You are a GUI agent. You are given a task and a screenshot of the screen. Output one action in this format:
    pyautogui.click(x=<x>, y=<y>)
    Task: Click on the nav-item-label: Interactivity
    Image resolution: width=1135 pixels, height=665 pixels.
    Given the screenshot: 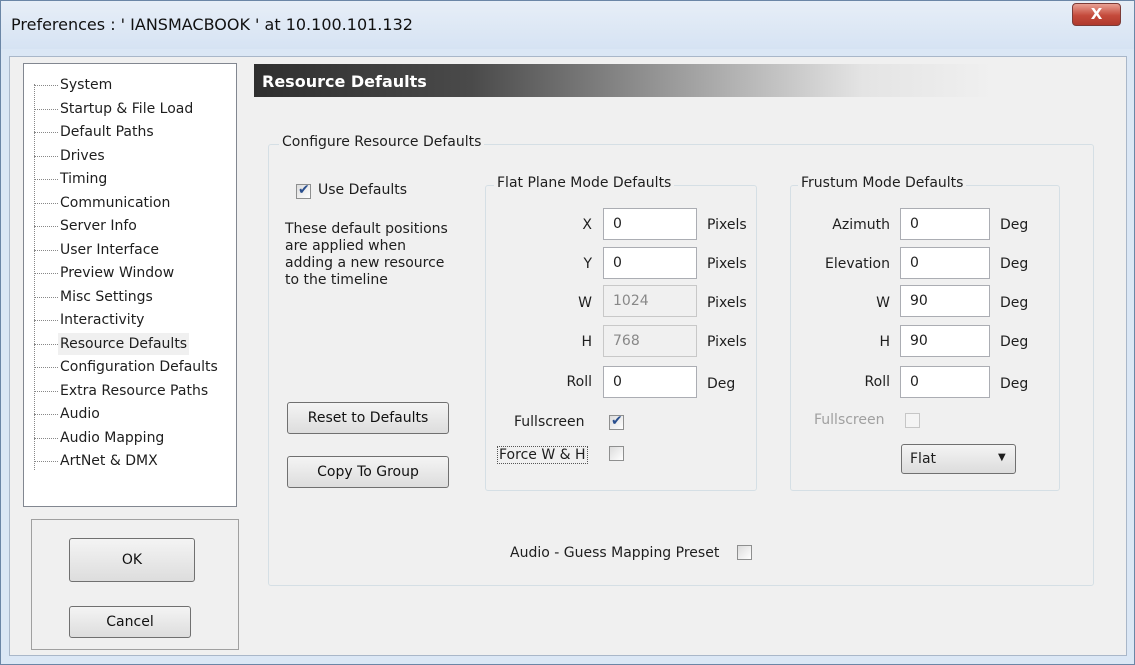 What is the action you would take?
    pyautogui.click(x=102, y=320)
    